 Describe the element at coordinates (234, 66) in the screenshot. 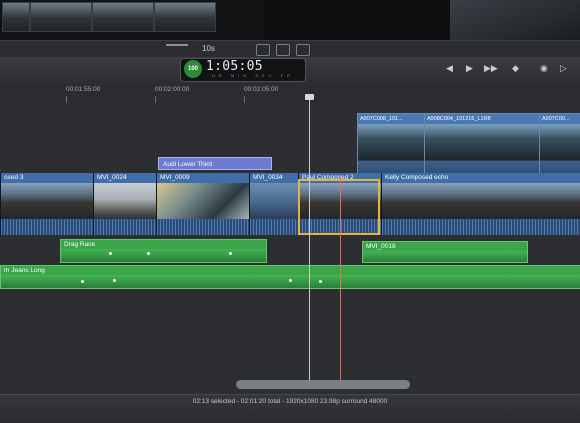

I see `timecode-value: 1:05:05` at that location.